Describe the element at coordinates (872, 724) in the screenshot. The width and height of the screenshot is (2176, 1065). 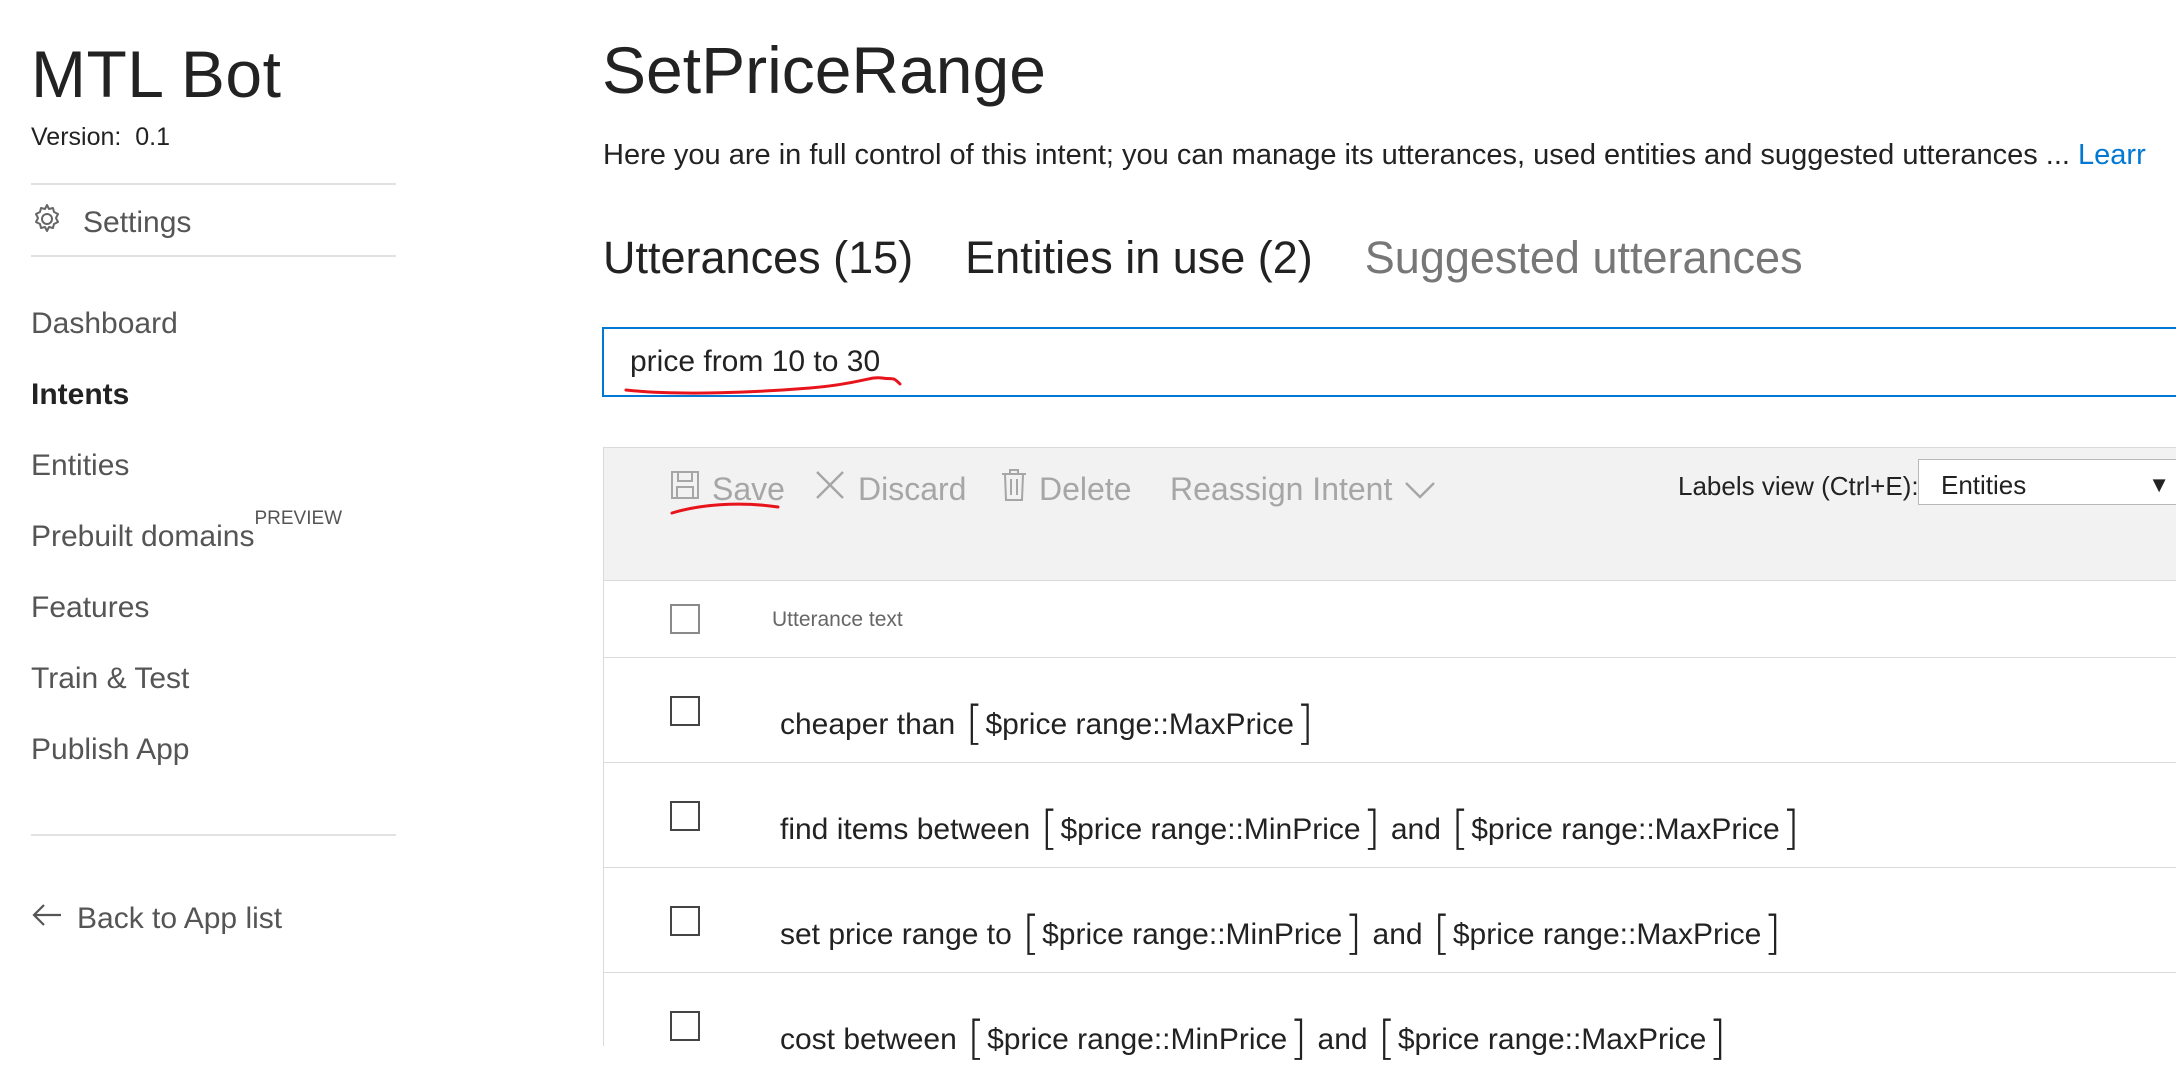
I see `utterance-text: cheaper than` at that location.